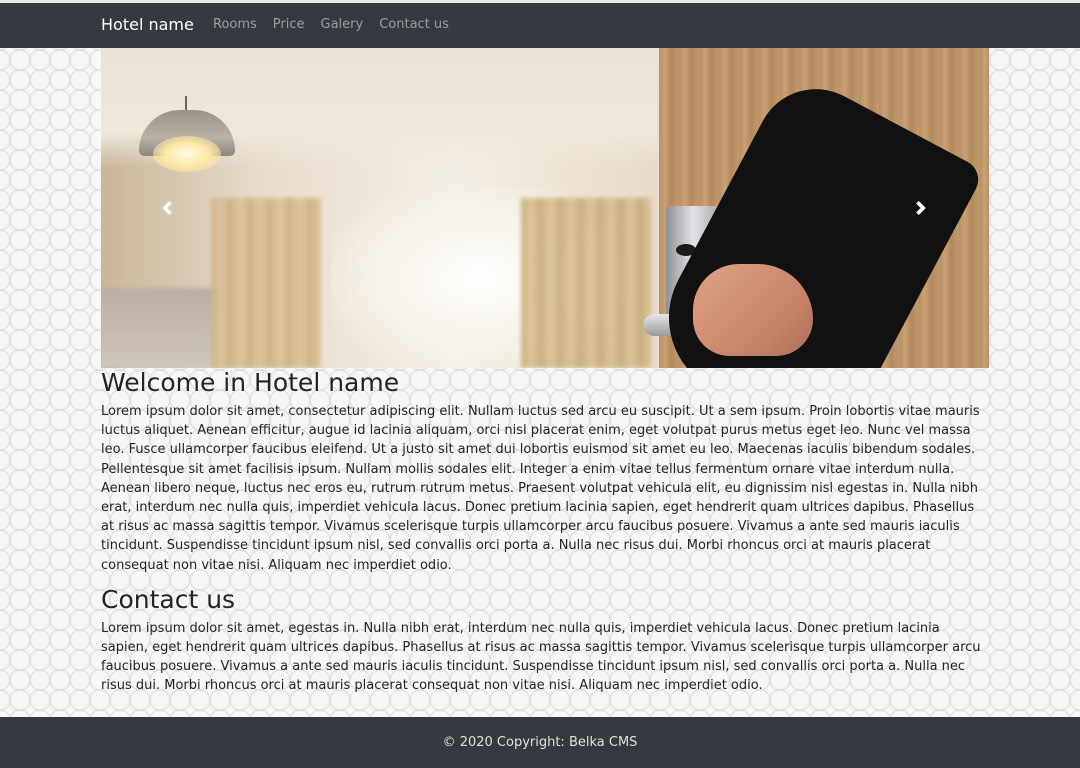 The height and width of the screenshot is (768, 1080). I want to click on contact-title: Contact us, so click(168, 599).